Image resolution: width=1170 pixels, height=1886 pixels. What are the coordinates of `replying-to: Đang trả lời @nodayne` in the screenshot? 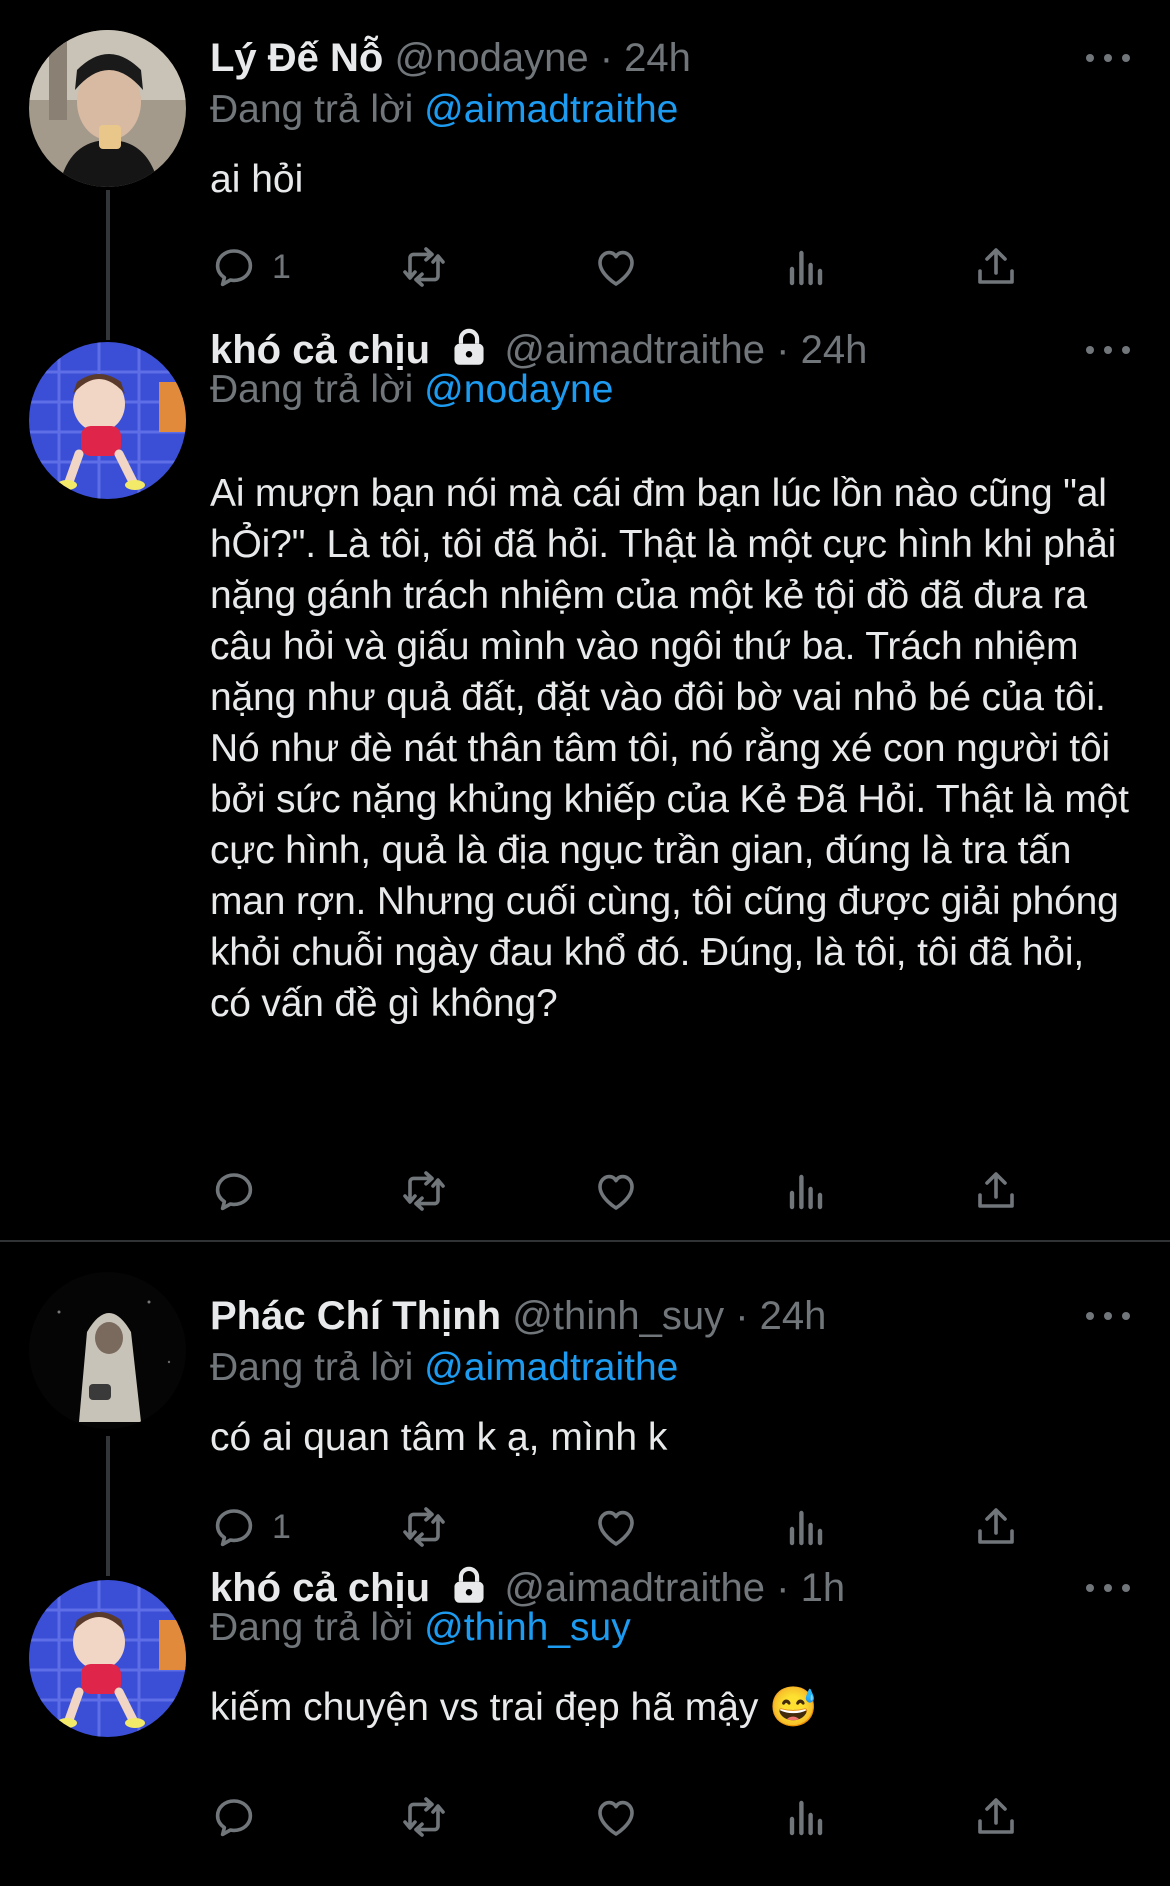 It's located at (411, 390).